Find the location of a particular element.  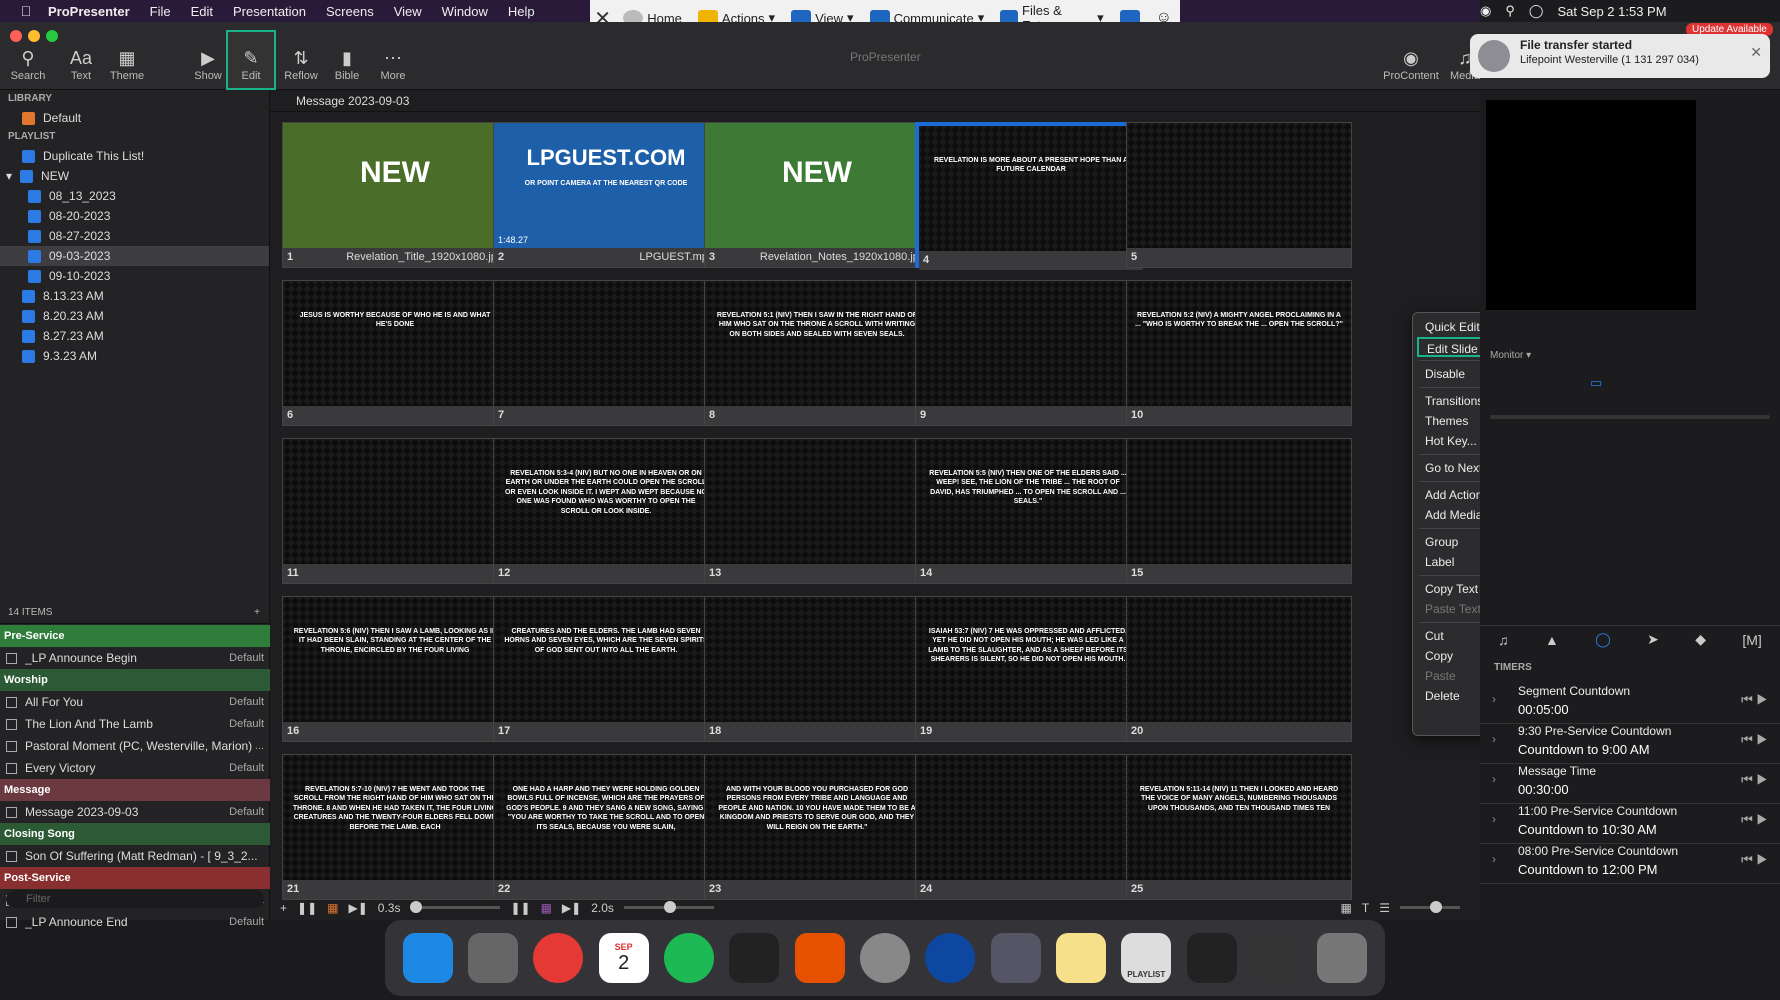

menu-screens: Screens is located at coordinates (350, 11).